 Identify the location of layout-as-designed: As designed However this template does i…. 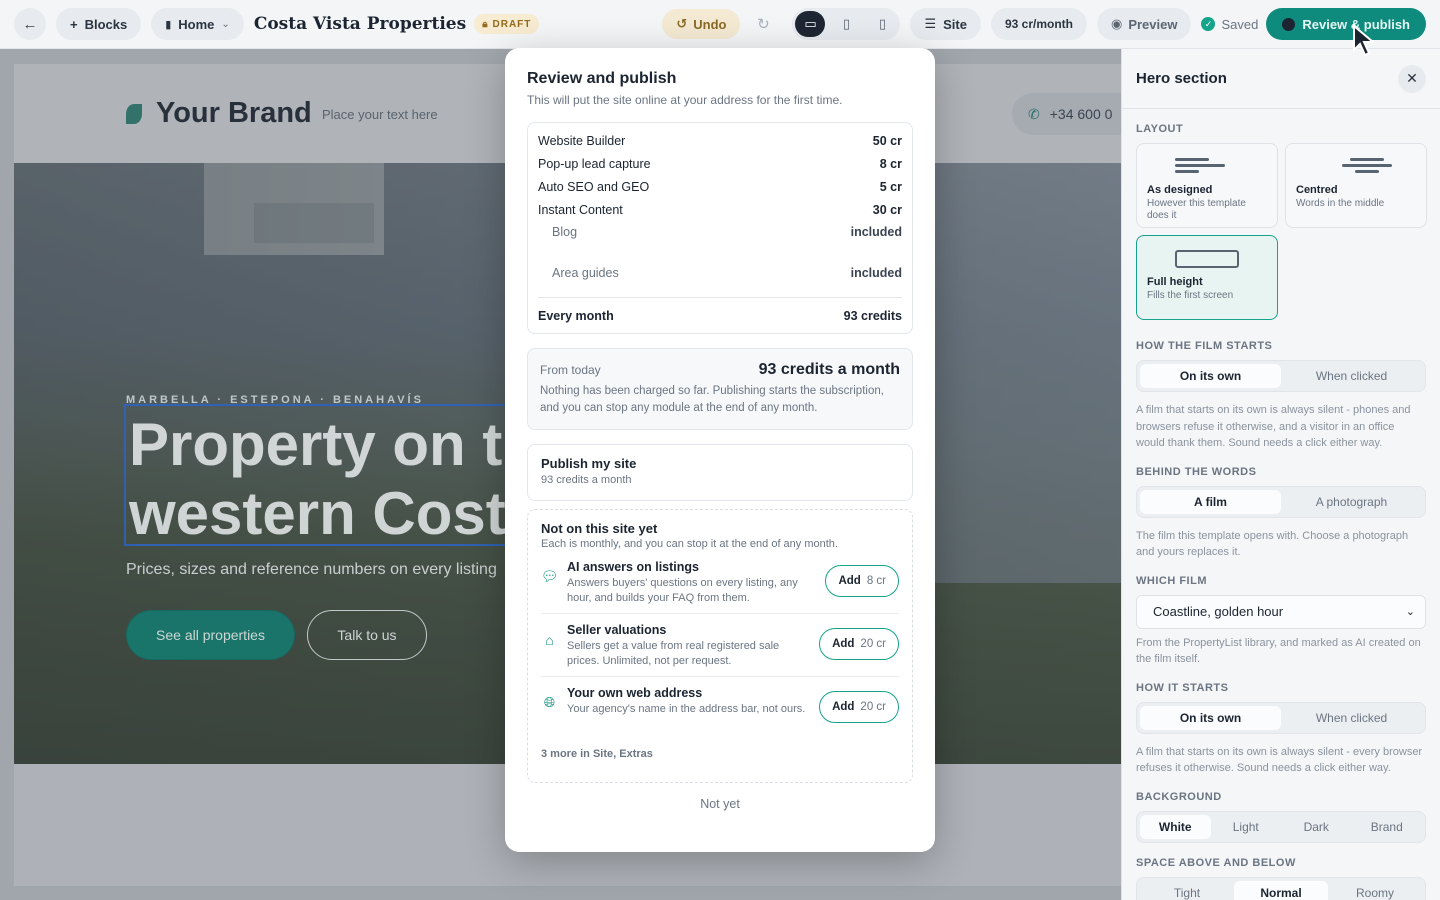
(1207, 185).